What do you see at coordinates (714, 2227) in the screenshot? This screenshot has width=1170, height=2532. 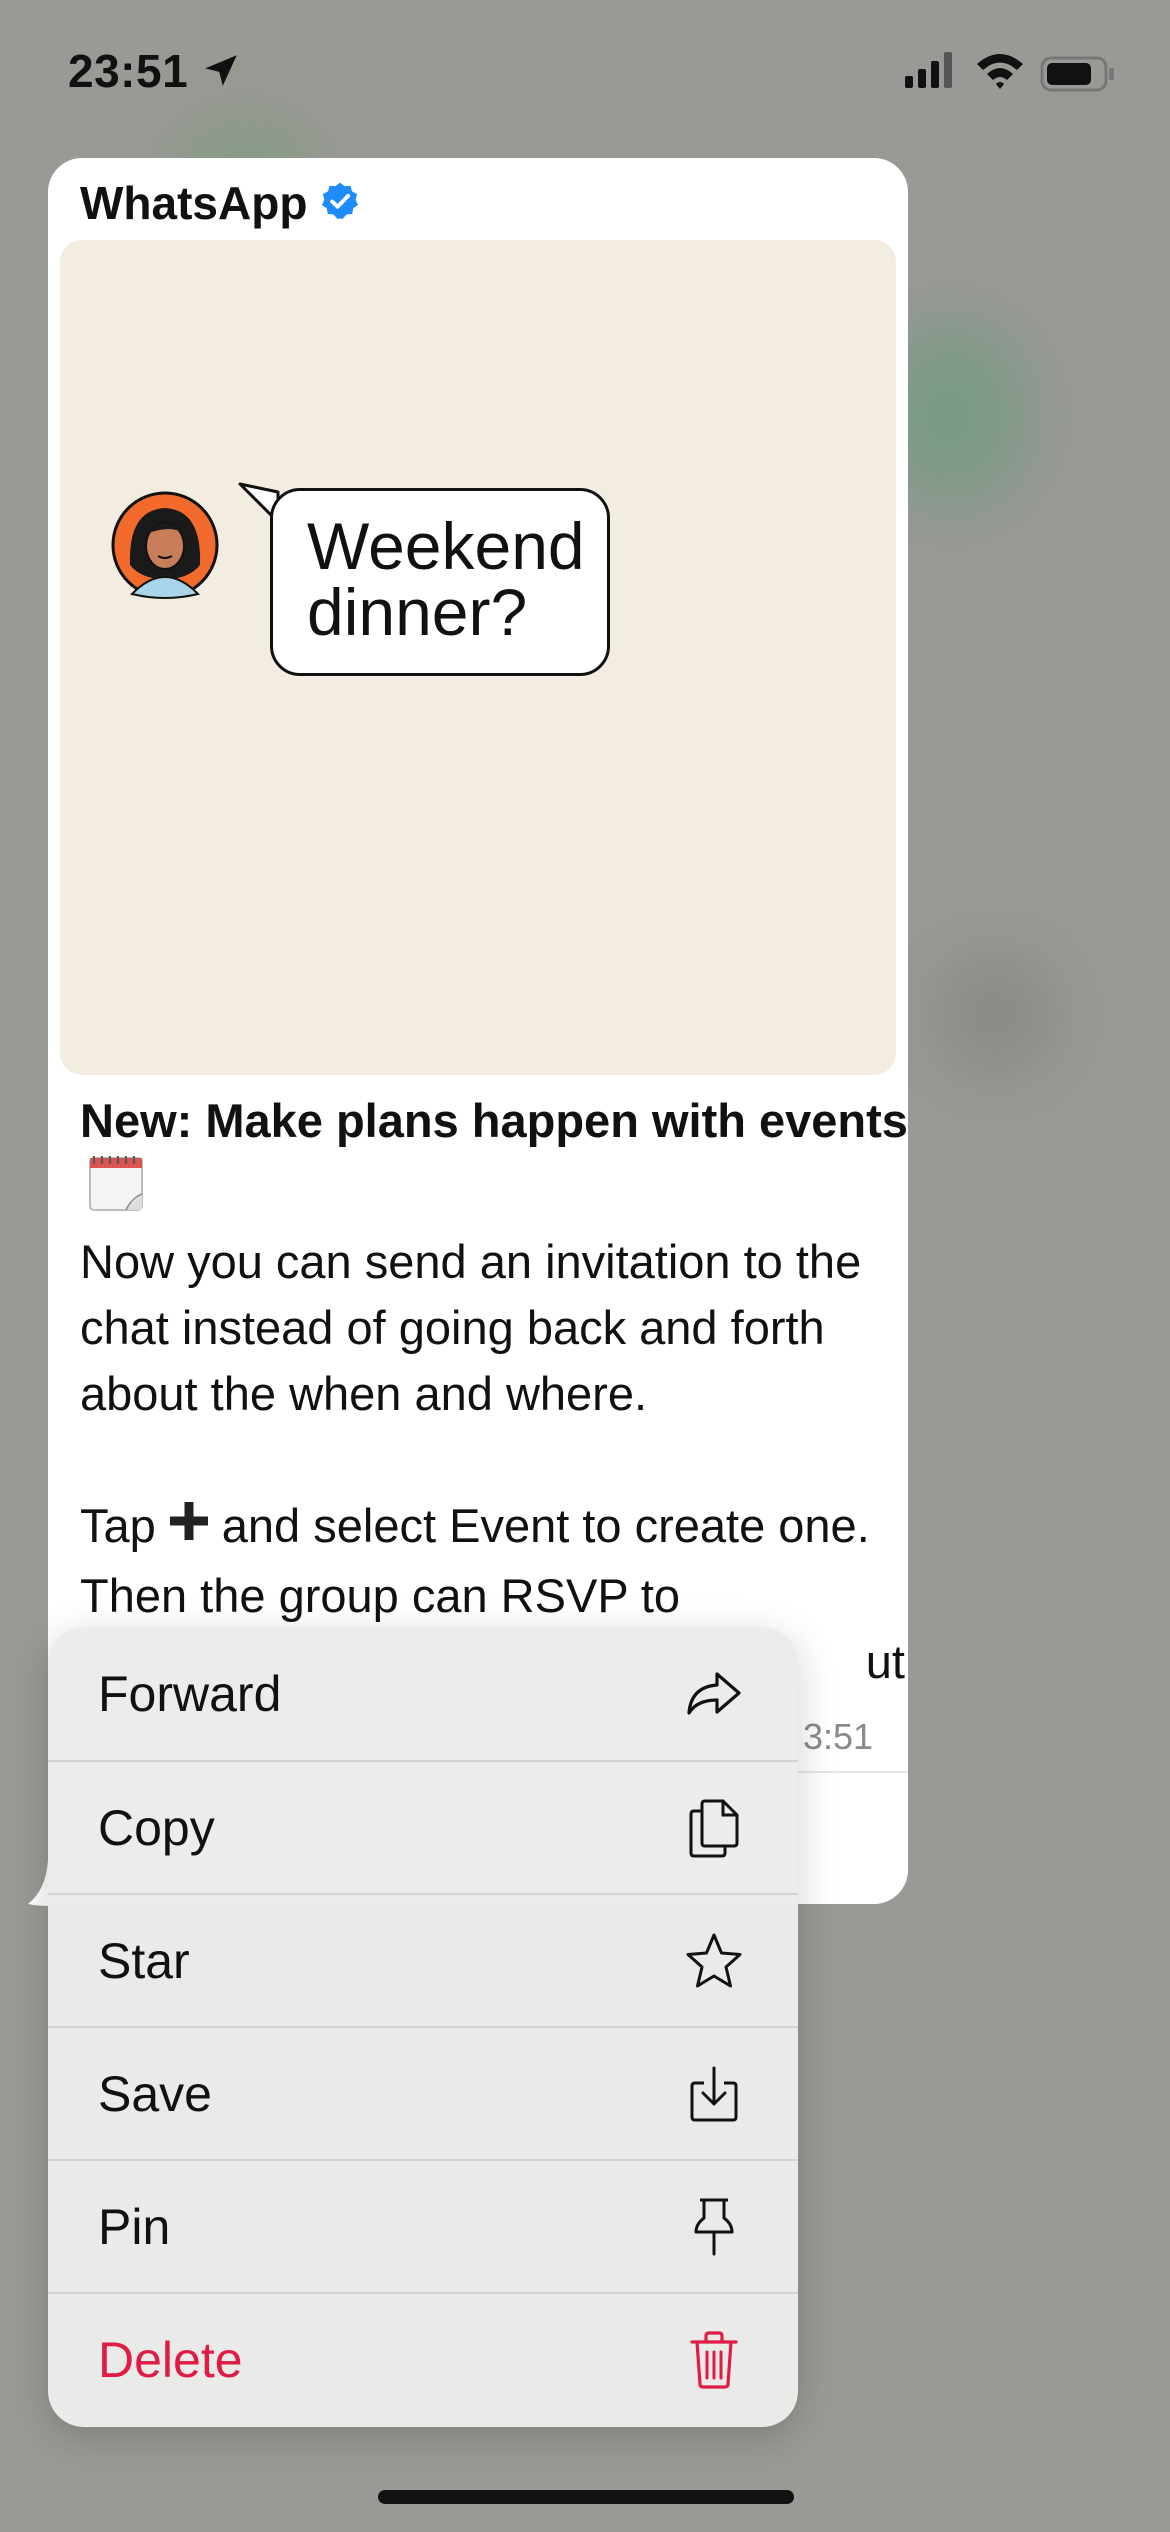 I see `pin-icon` at bounding box center [714, 2227].